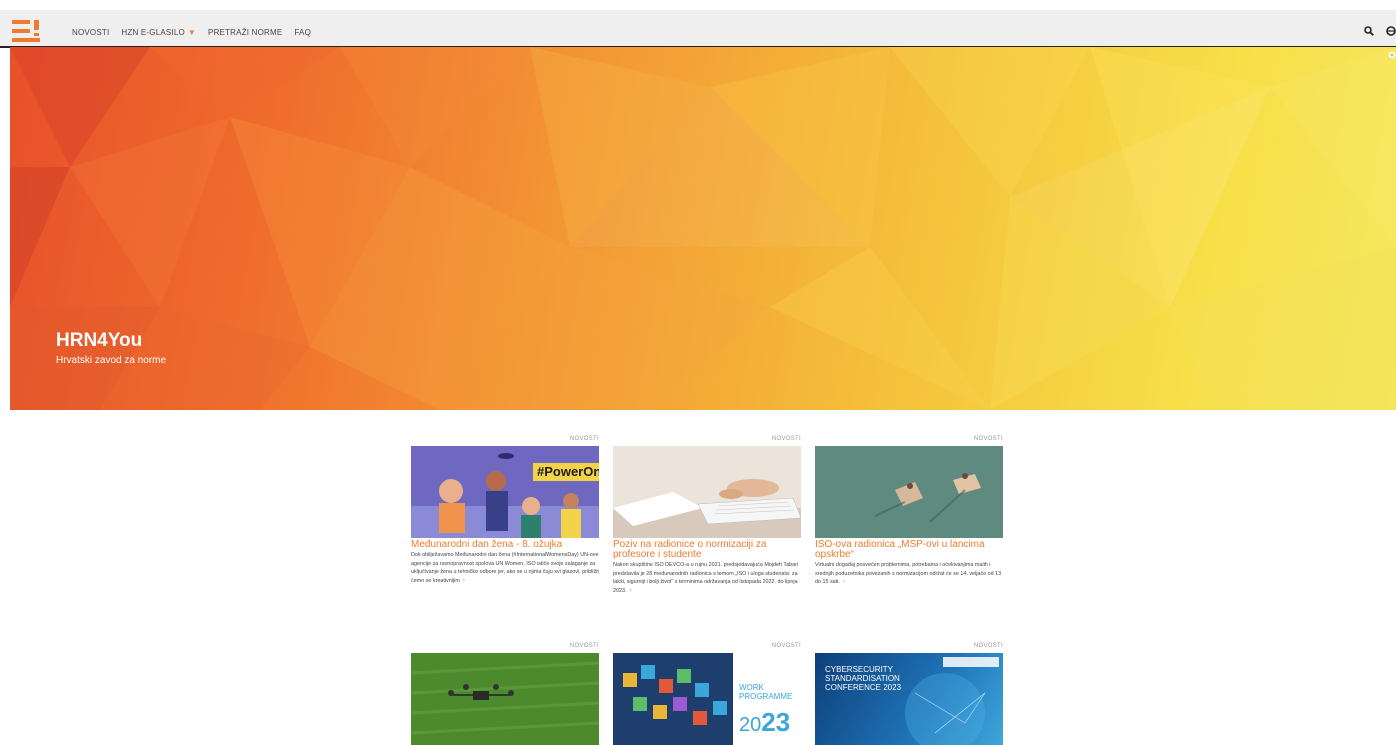 This screenshot has height=745, width=1396. What do you see at coordinates (90, 32) in the screenshot?
I see `nav-item-novosti: NOVOSTI` at bounding box center [90, 32].